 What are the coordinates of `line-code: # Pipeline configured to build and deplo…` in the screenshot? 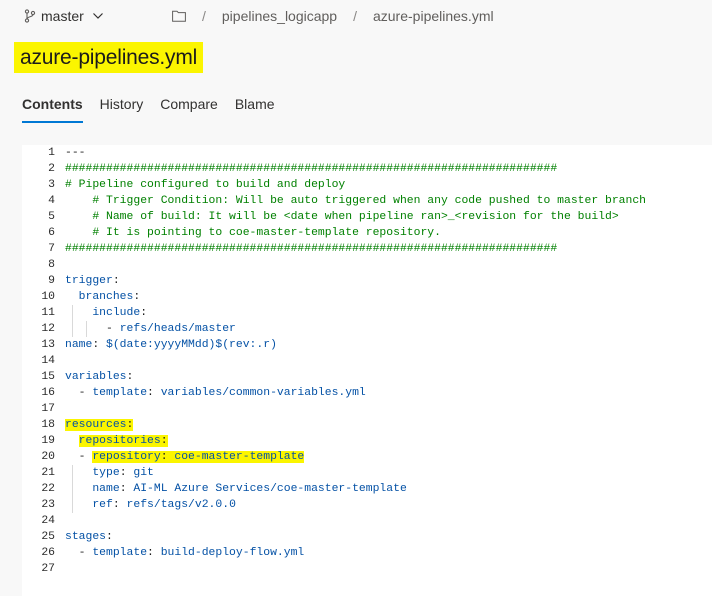 It's located at (205, 185).